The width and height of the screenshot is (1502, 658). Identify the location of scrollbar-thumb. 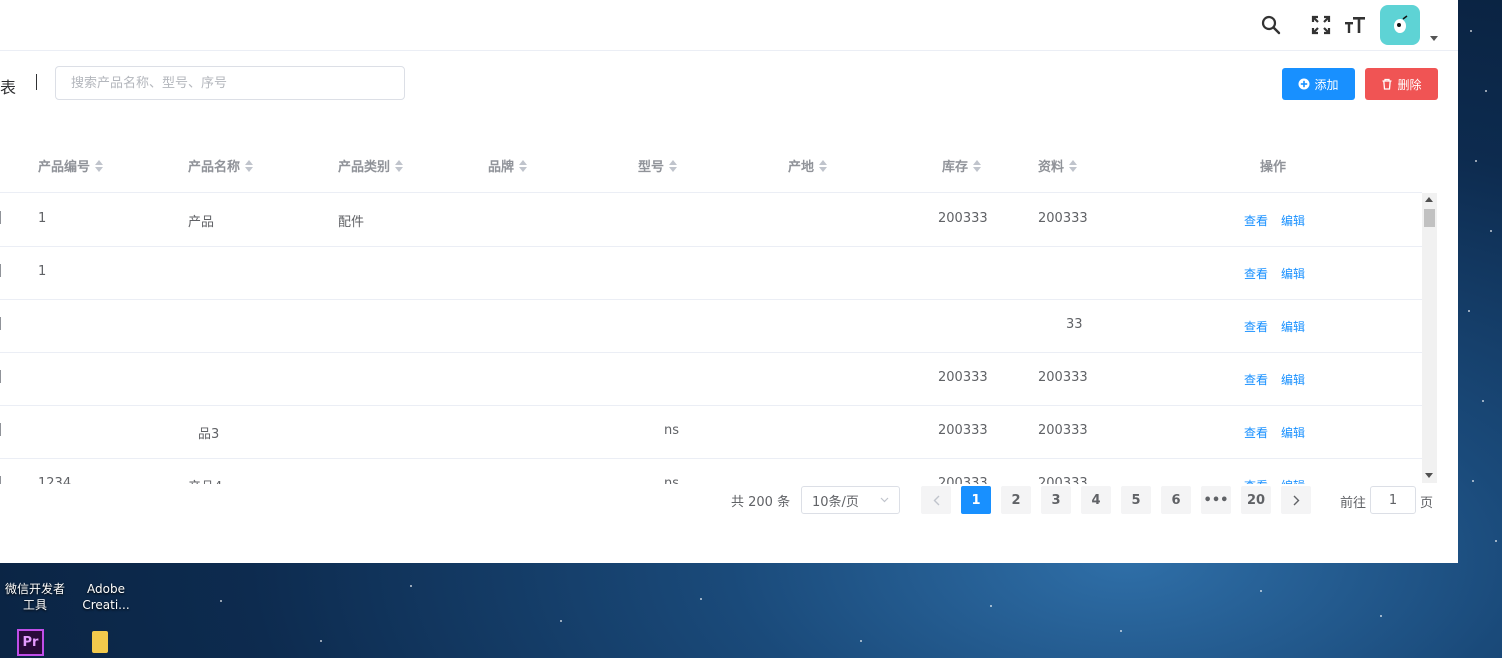
(1429, 218).